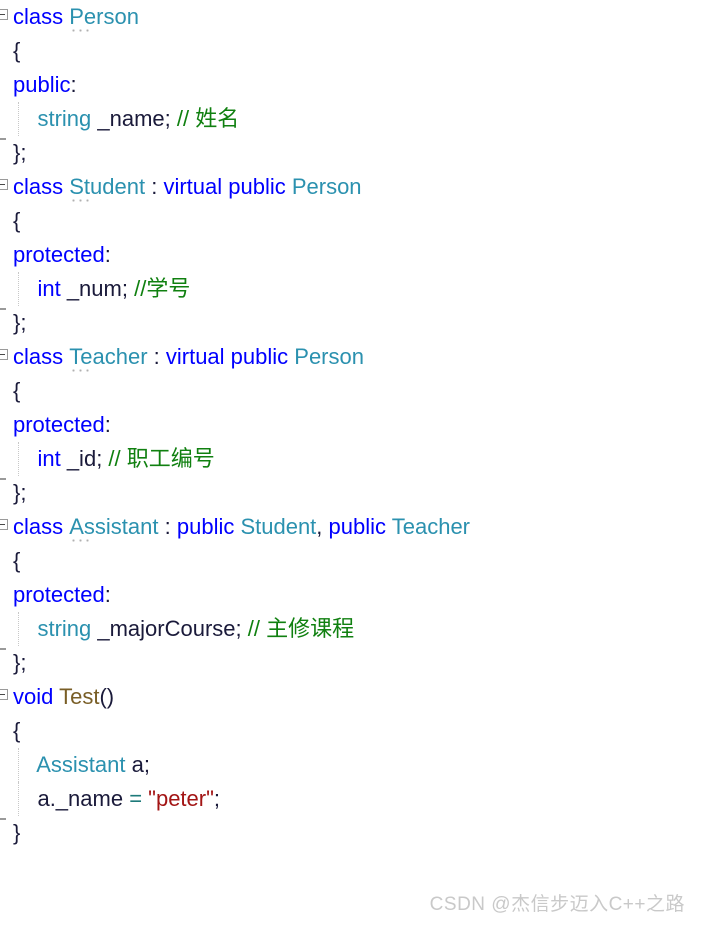 The image size is (701, 936). Describe the element at coordinates (350, 697) in the screenshot. I see `code-line: void Test()` at that location.